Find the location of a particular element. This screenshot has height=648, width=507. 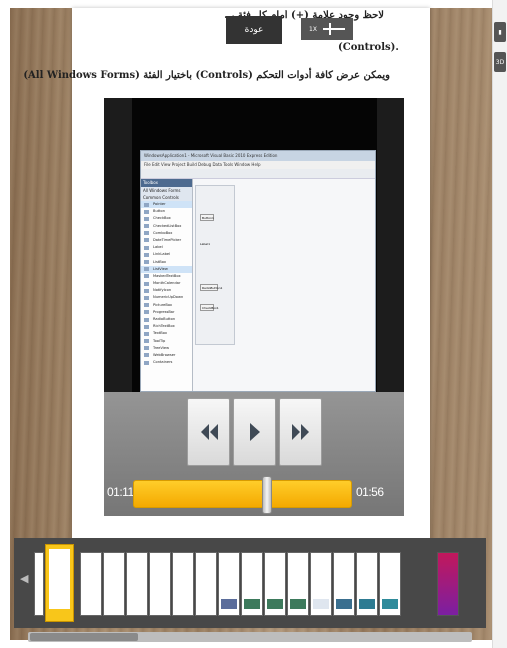

form-button-1: Button1 is located at coordinates (207, 217).